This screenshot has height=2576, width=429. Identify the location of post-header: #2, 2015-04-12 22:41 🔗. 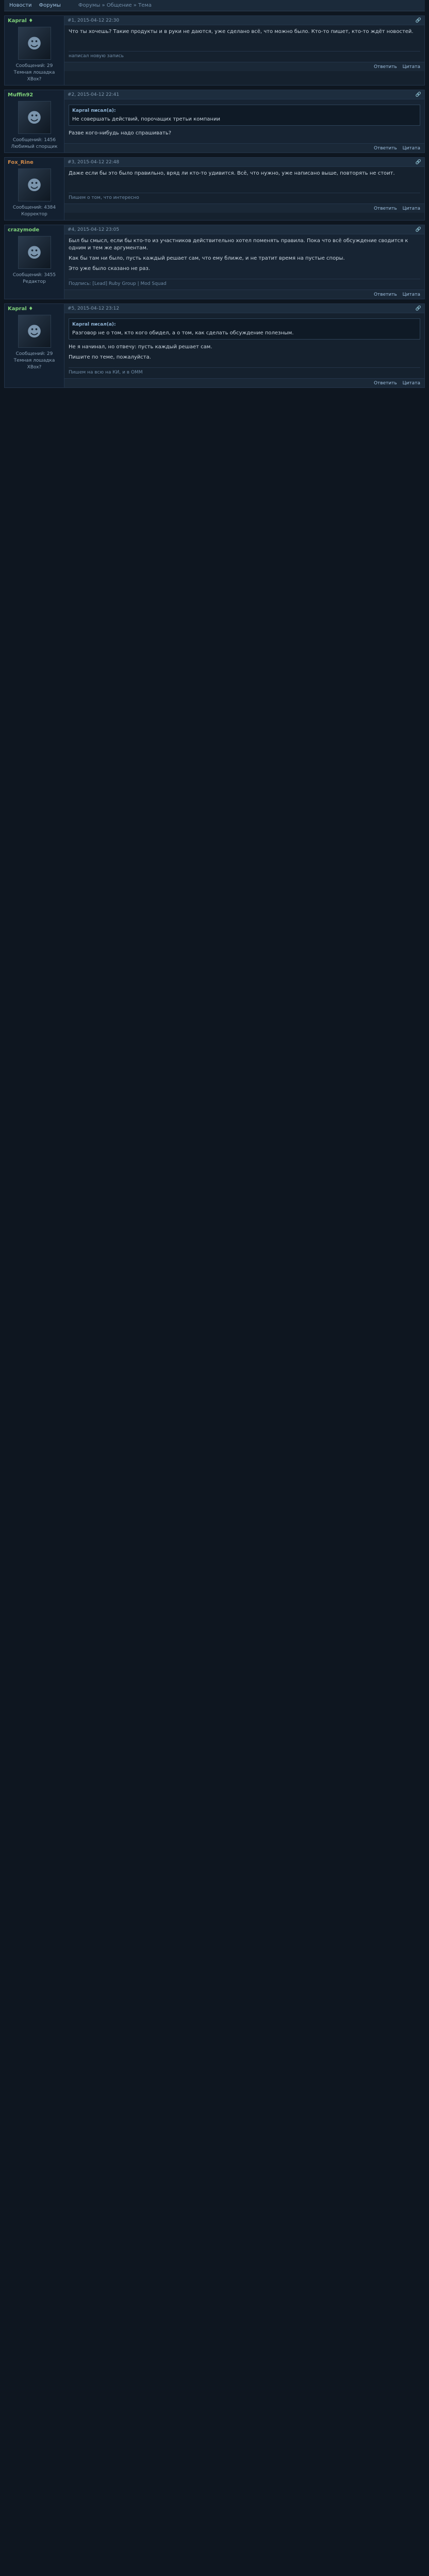
(244, 95).